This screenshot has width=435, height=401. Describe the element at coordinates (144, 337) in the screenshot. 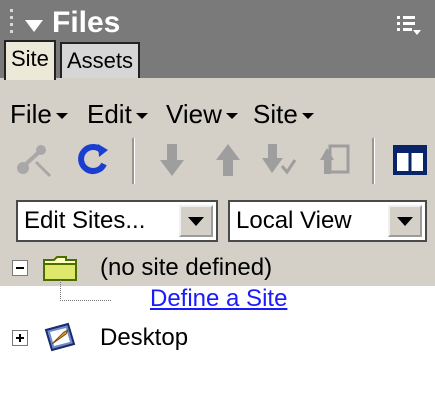

I see `tree-desktop-label: Desktop` at that location.